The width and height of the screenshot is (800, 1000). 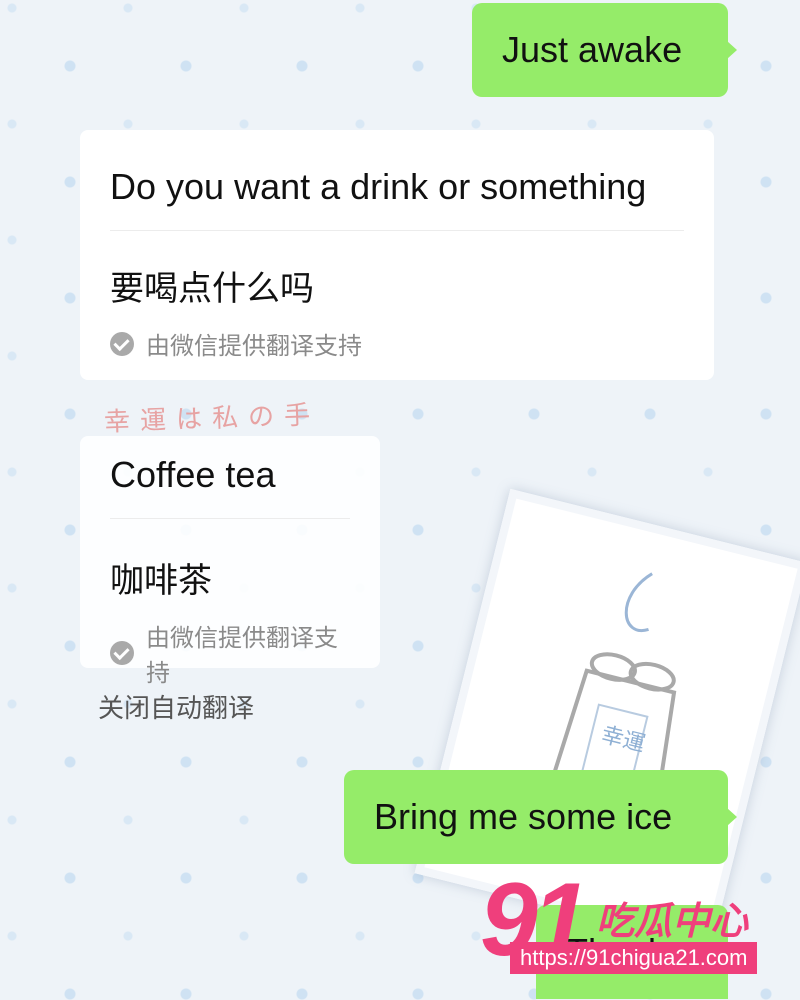 What do you see at coordinates (672, 922) in the screenshot?
I see `watermark-brand: 吃瓜中心` at bounding box center [672, 922].